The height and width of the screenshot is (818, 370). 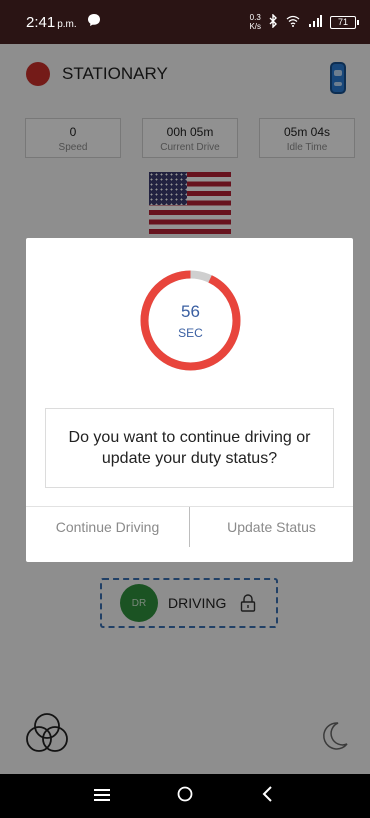 What do you see at coordinates (94, 22) in the screenshot?
I see `chat-bubble-icon` at bounding box center [94, 22].